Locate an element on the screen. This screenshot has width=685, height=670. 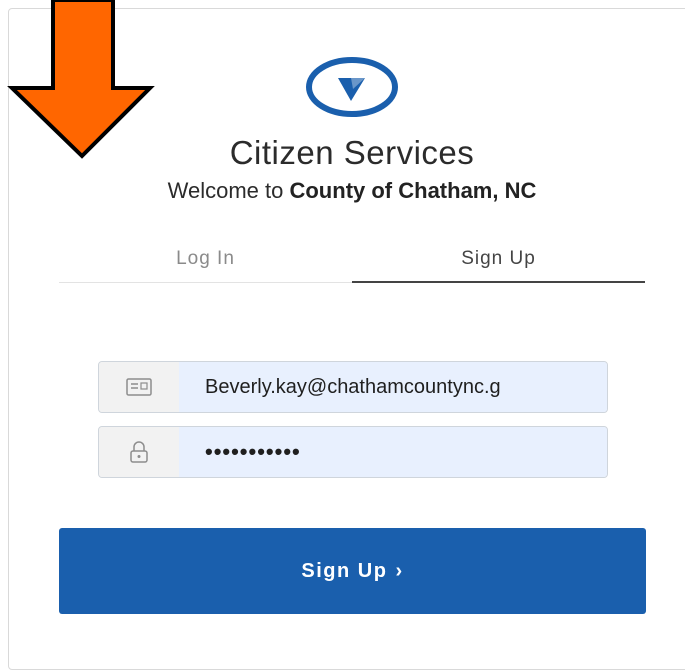
welcome-text: Welcome to County of Chatham, NC is located at coordinates (342, 191).